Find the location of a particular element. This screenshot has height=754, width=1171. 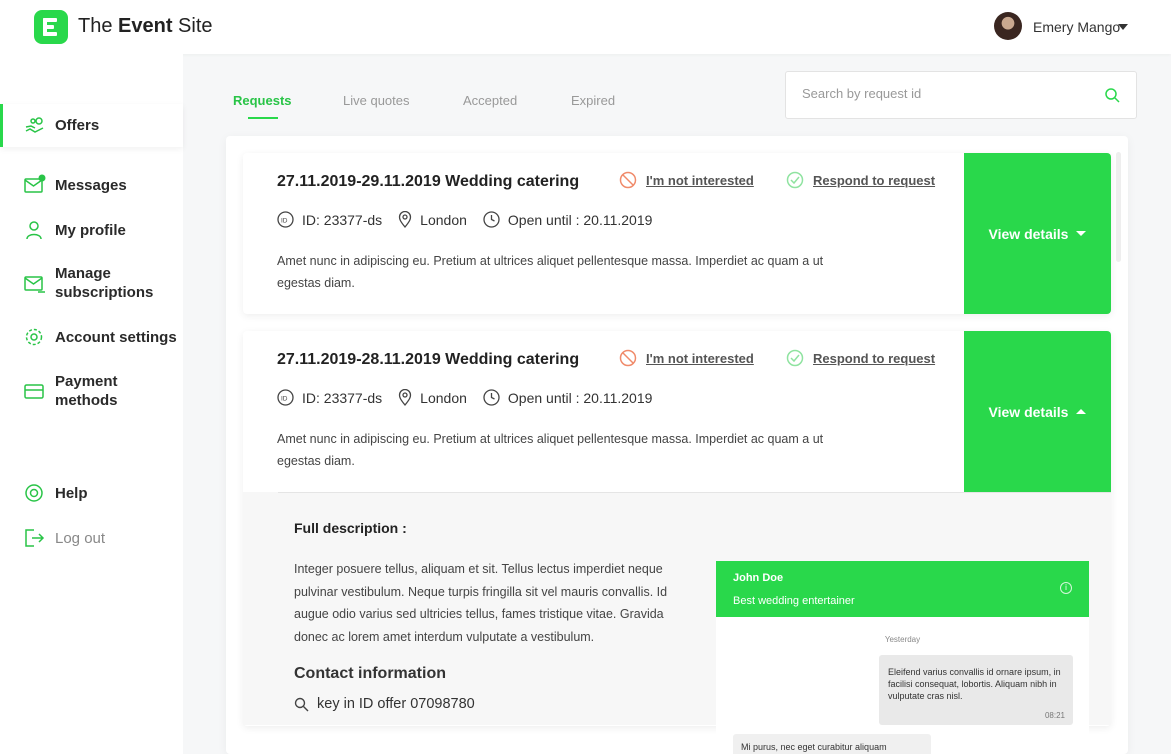

top-header: The Event Site Emery Mango is located at coordinates (585, 27).